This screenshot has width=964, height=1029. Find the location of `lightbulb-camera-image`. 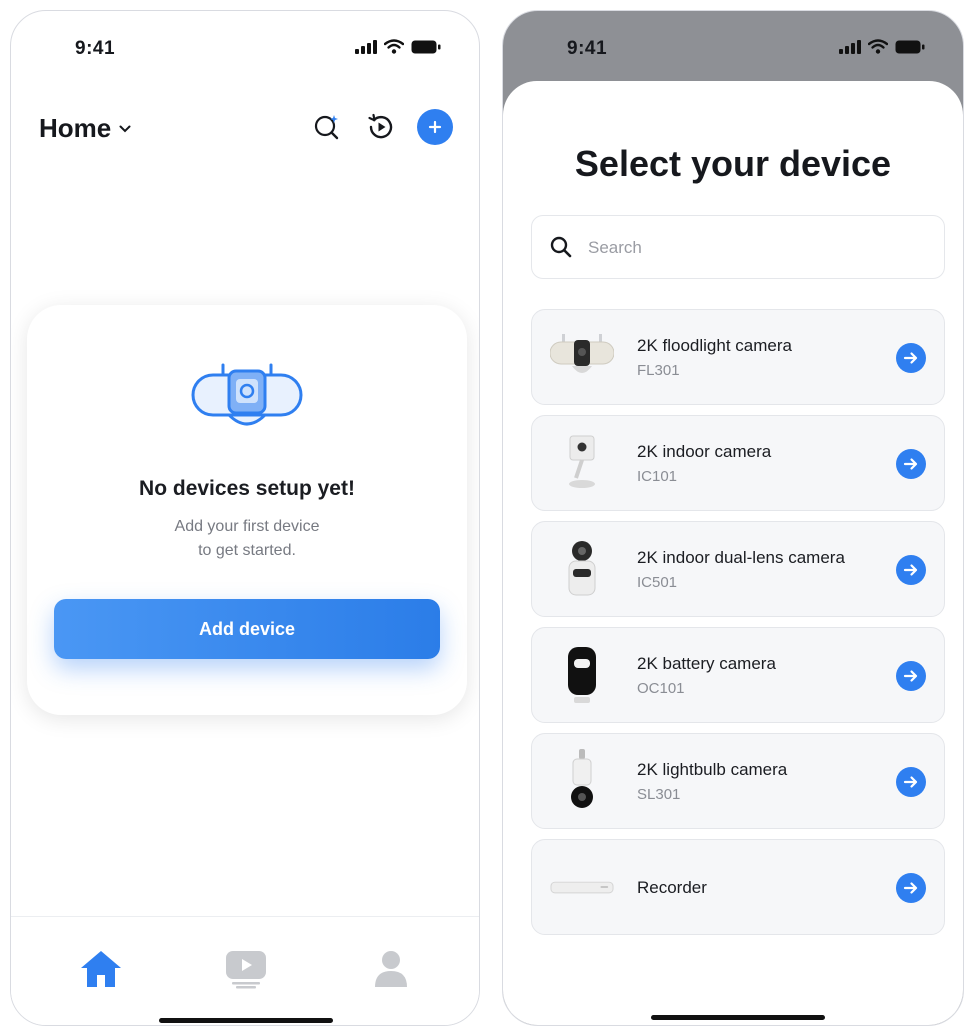

lightbulb-camera-image is located at coordinates (582, 781).